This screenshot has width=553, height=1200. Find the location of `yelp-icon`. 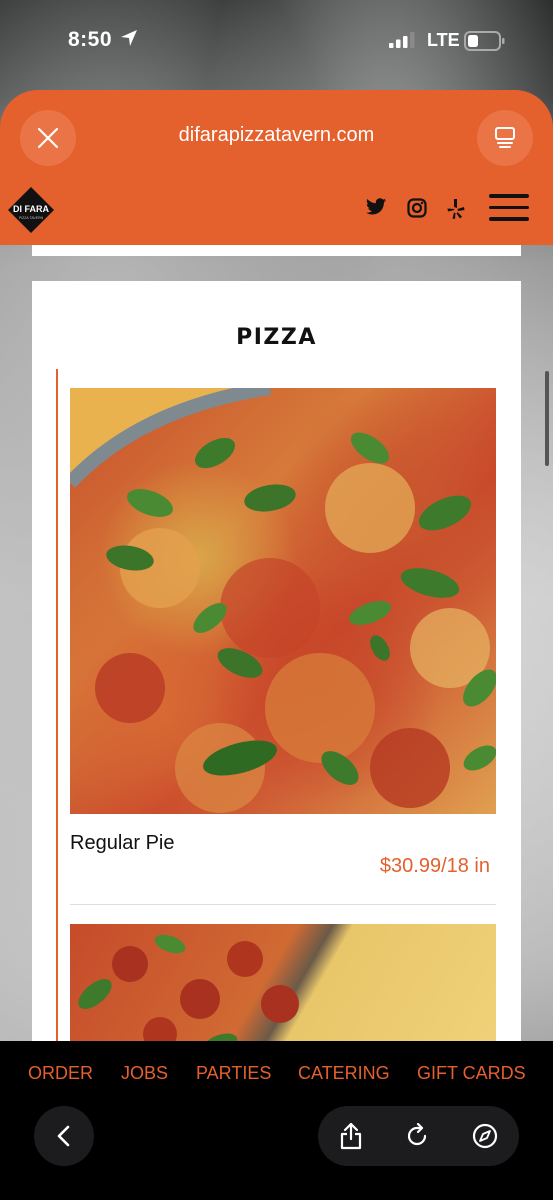

yelp-icon is located at coordinates (456, 209).